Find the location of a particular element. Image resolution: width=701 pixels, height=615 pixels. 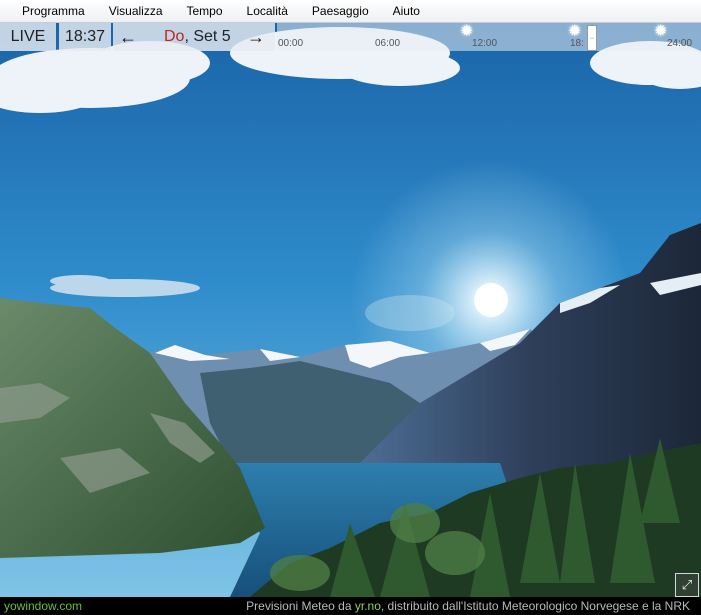

timeline-tick: 06:00 is located at coordinates (388, 43).